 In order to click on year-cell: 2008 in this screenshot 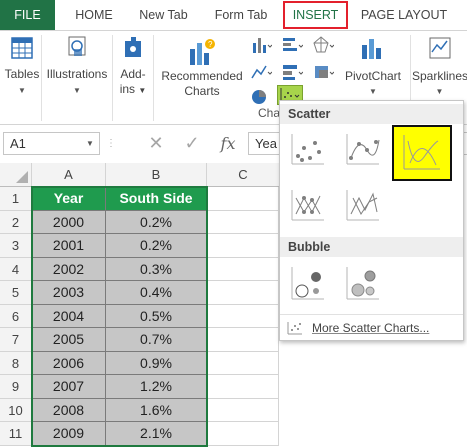, I will do `click(69, 410)`.